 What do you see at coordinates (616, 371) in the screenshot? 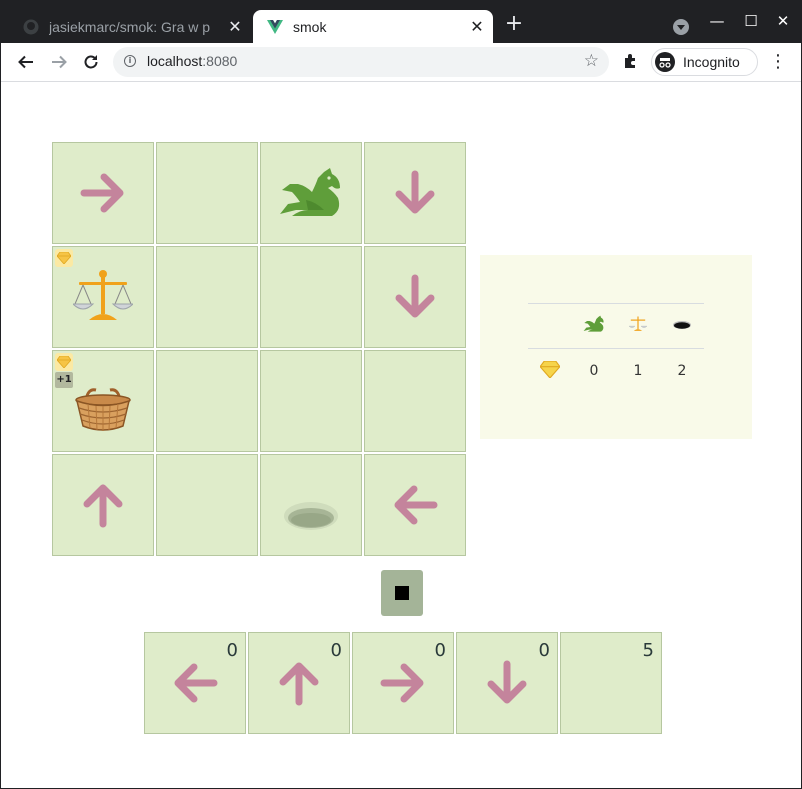
I see `stats-gem-row: 0 1 2` at bounding box center [616, 371].